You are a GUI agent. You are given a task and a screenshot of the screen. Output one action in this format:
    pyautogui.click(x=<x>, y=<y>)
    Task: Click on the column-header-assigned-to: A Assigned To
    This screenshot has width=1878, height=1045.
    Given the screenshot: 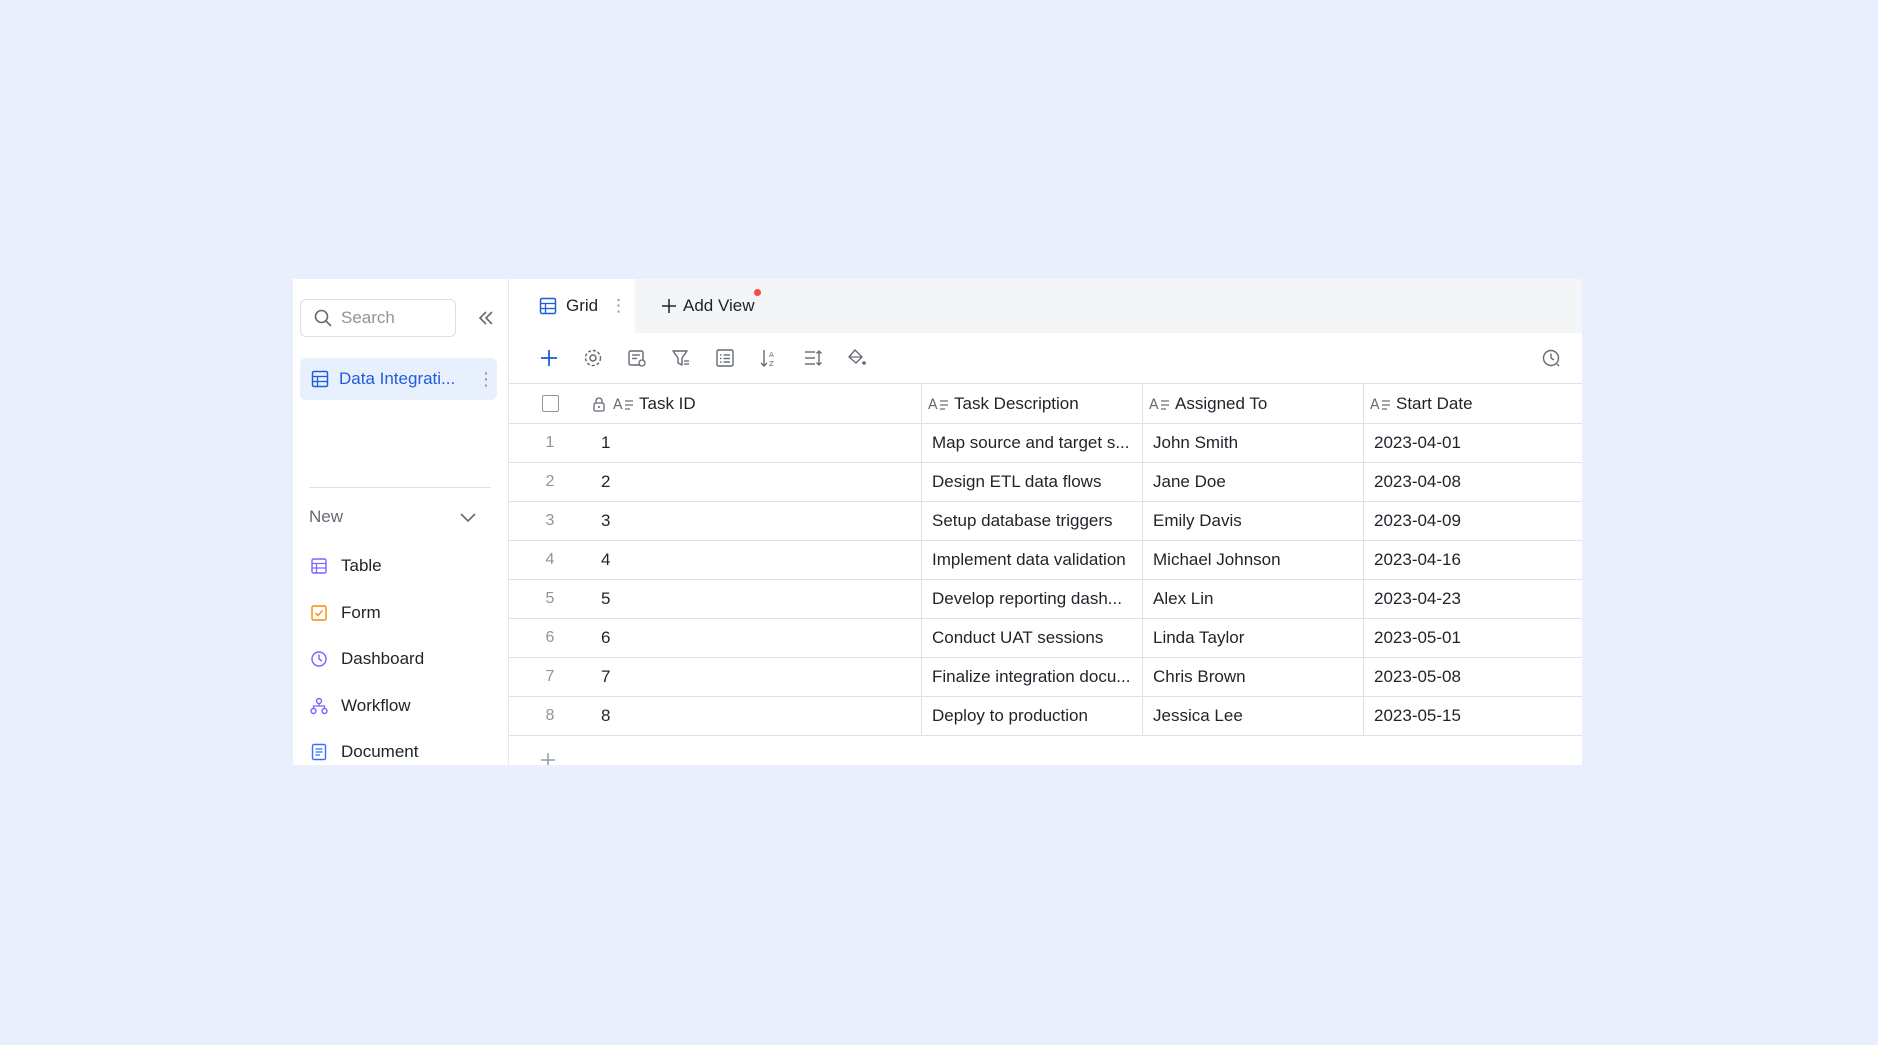 What is the action you would take?
    pyautogui.click(x=1252, y=403)
    